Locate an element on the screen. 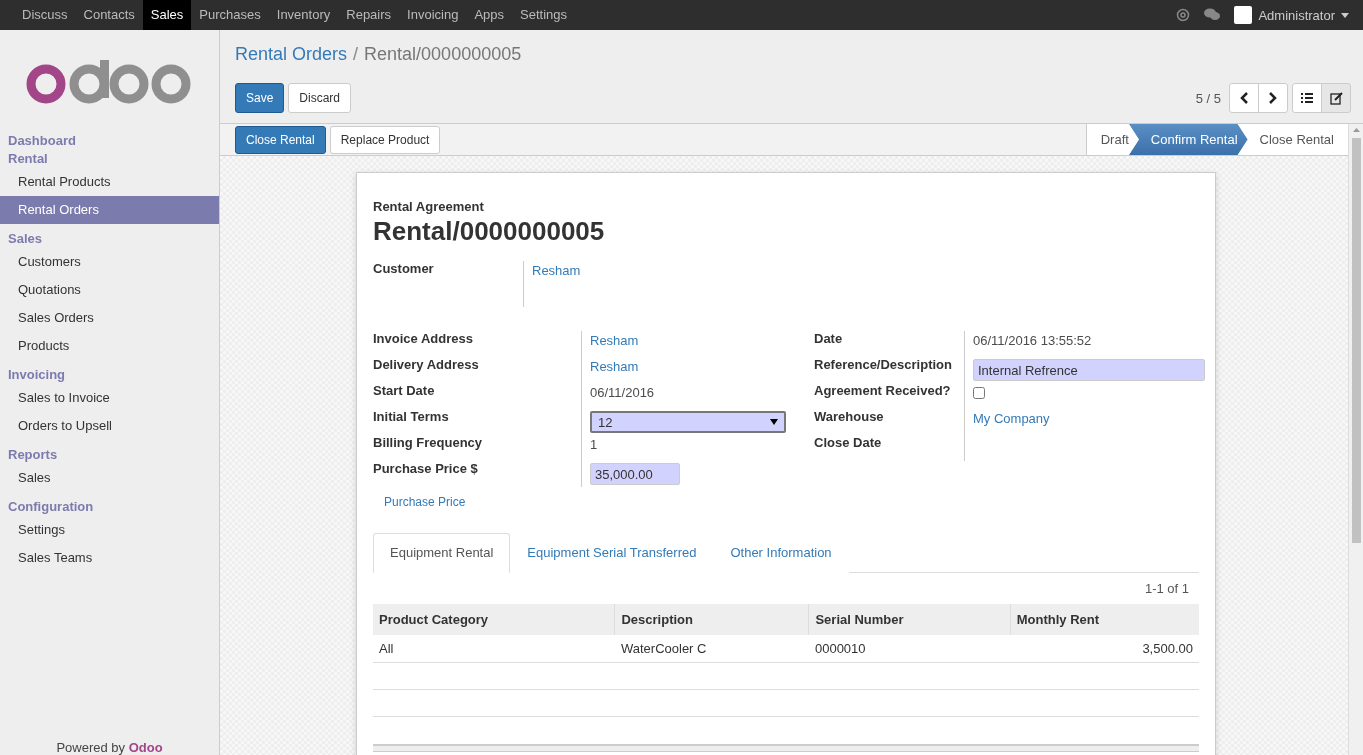  sidebar-item: Sales Teams is located at coordinates (109, 558).